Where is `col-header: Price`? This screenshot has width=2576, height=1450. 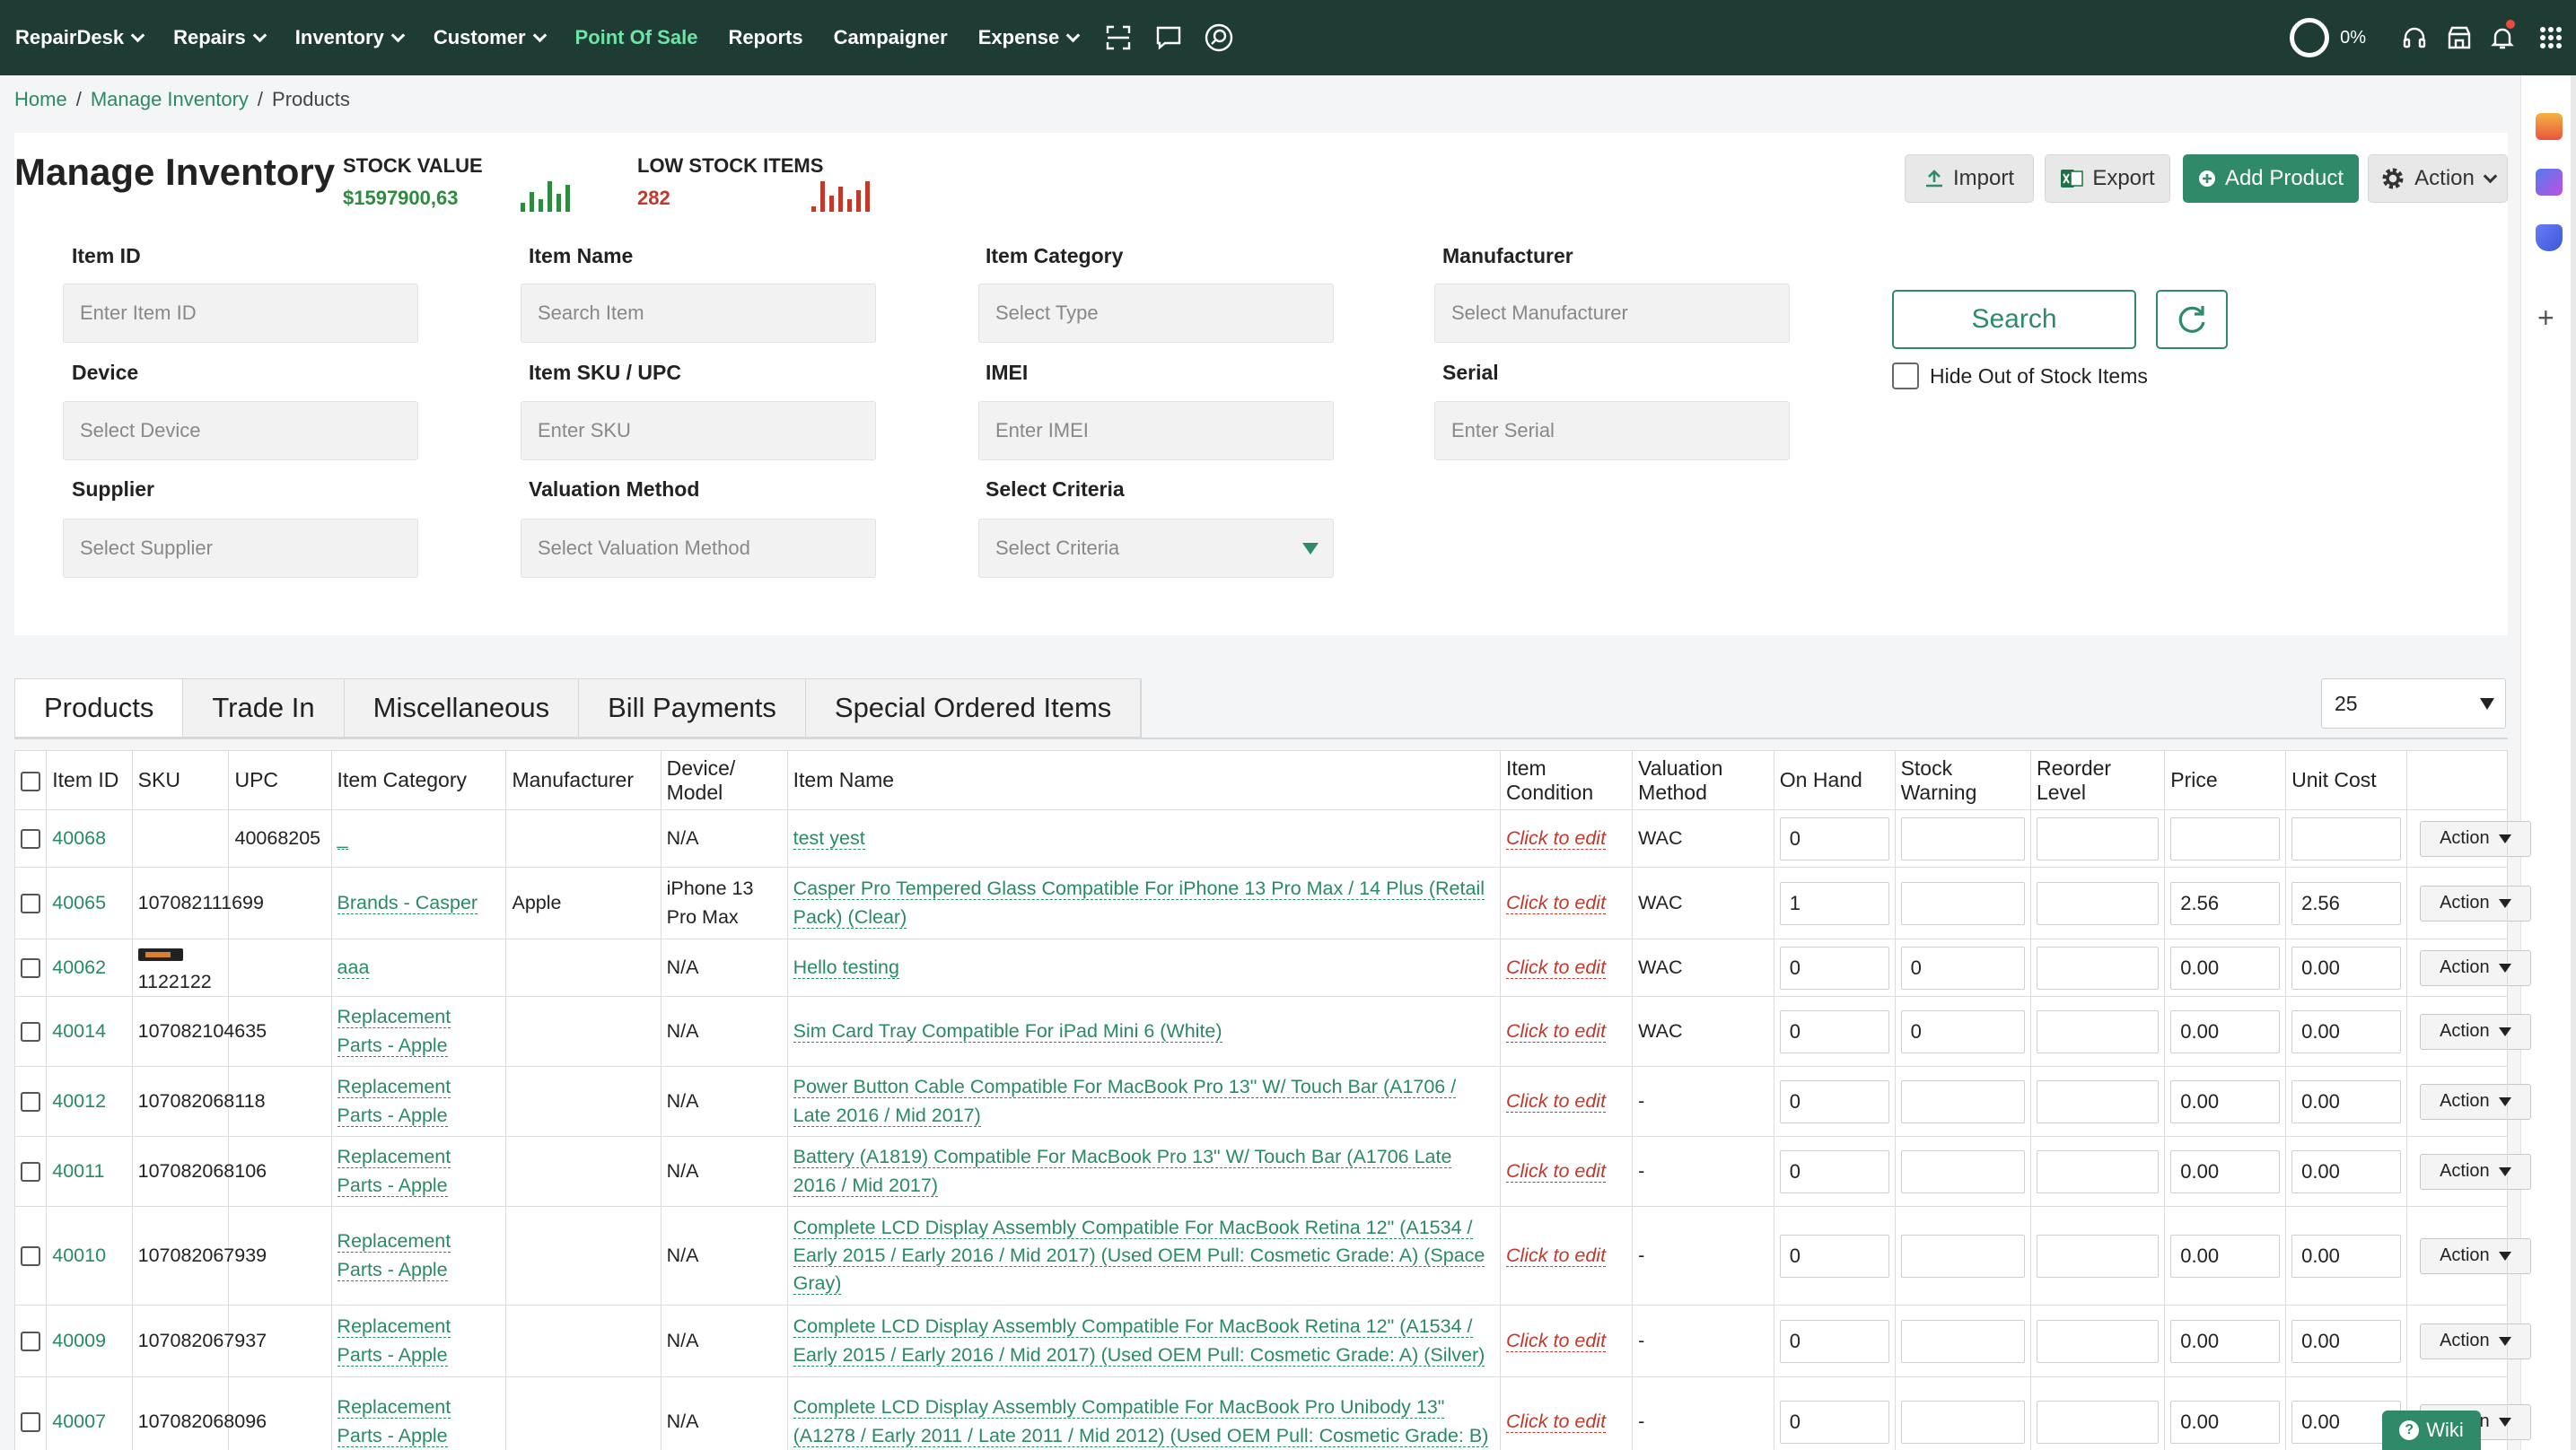
col-header: Price is located at coordinates (2225, 780).